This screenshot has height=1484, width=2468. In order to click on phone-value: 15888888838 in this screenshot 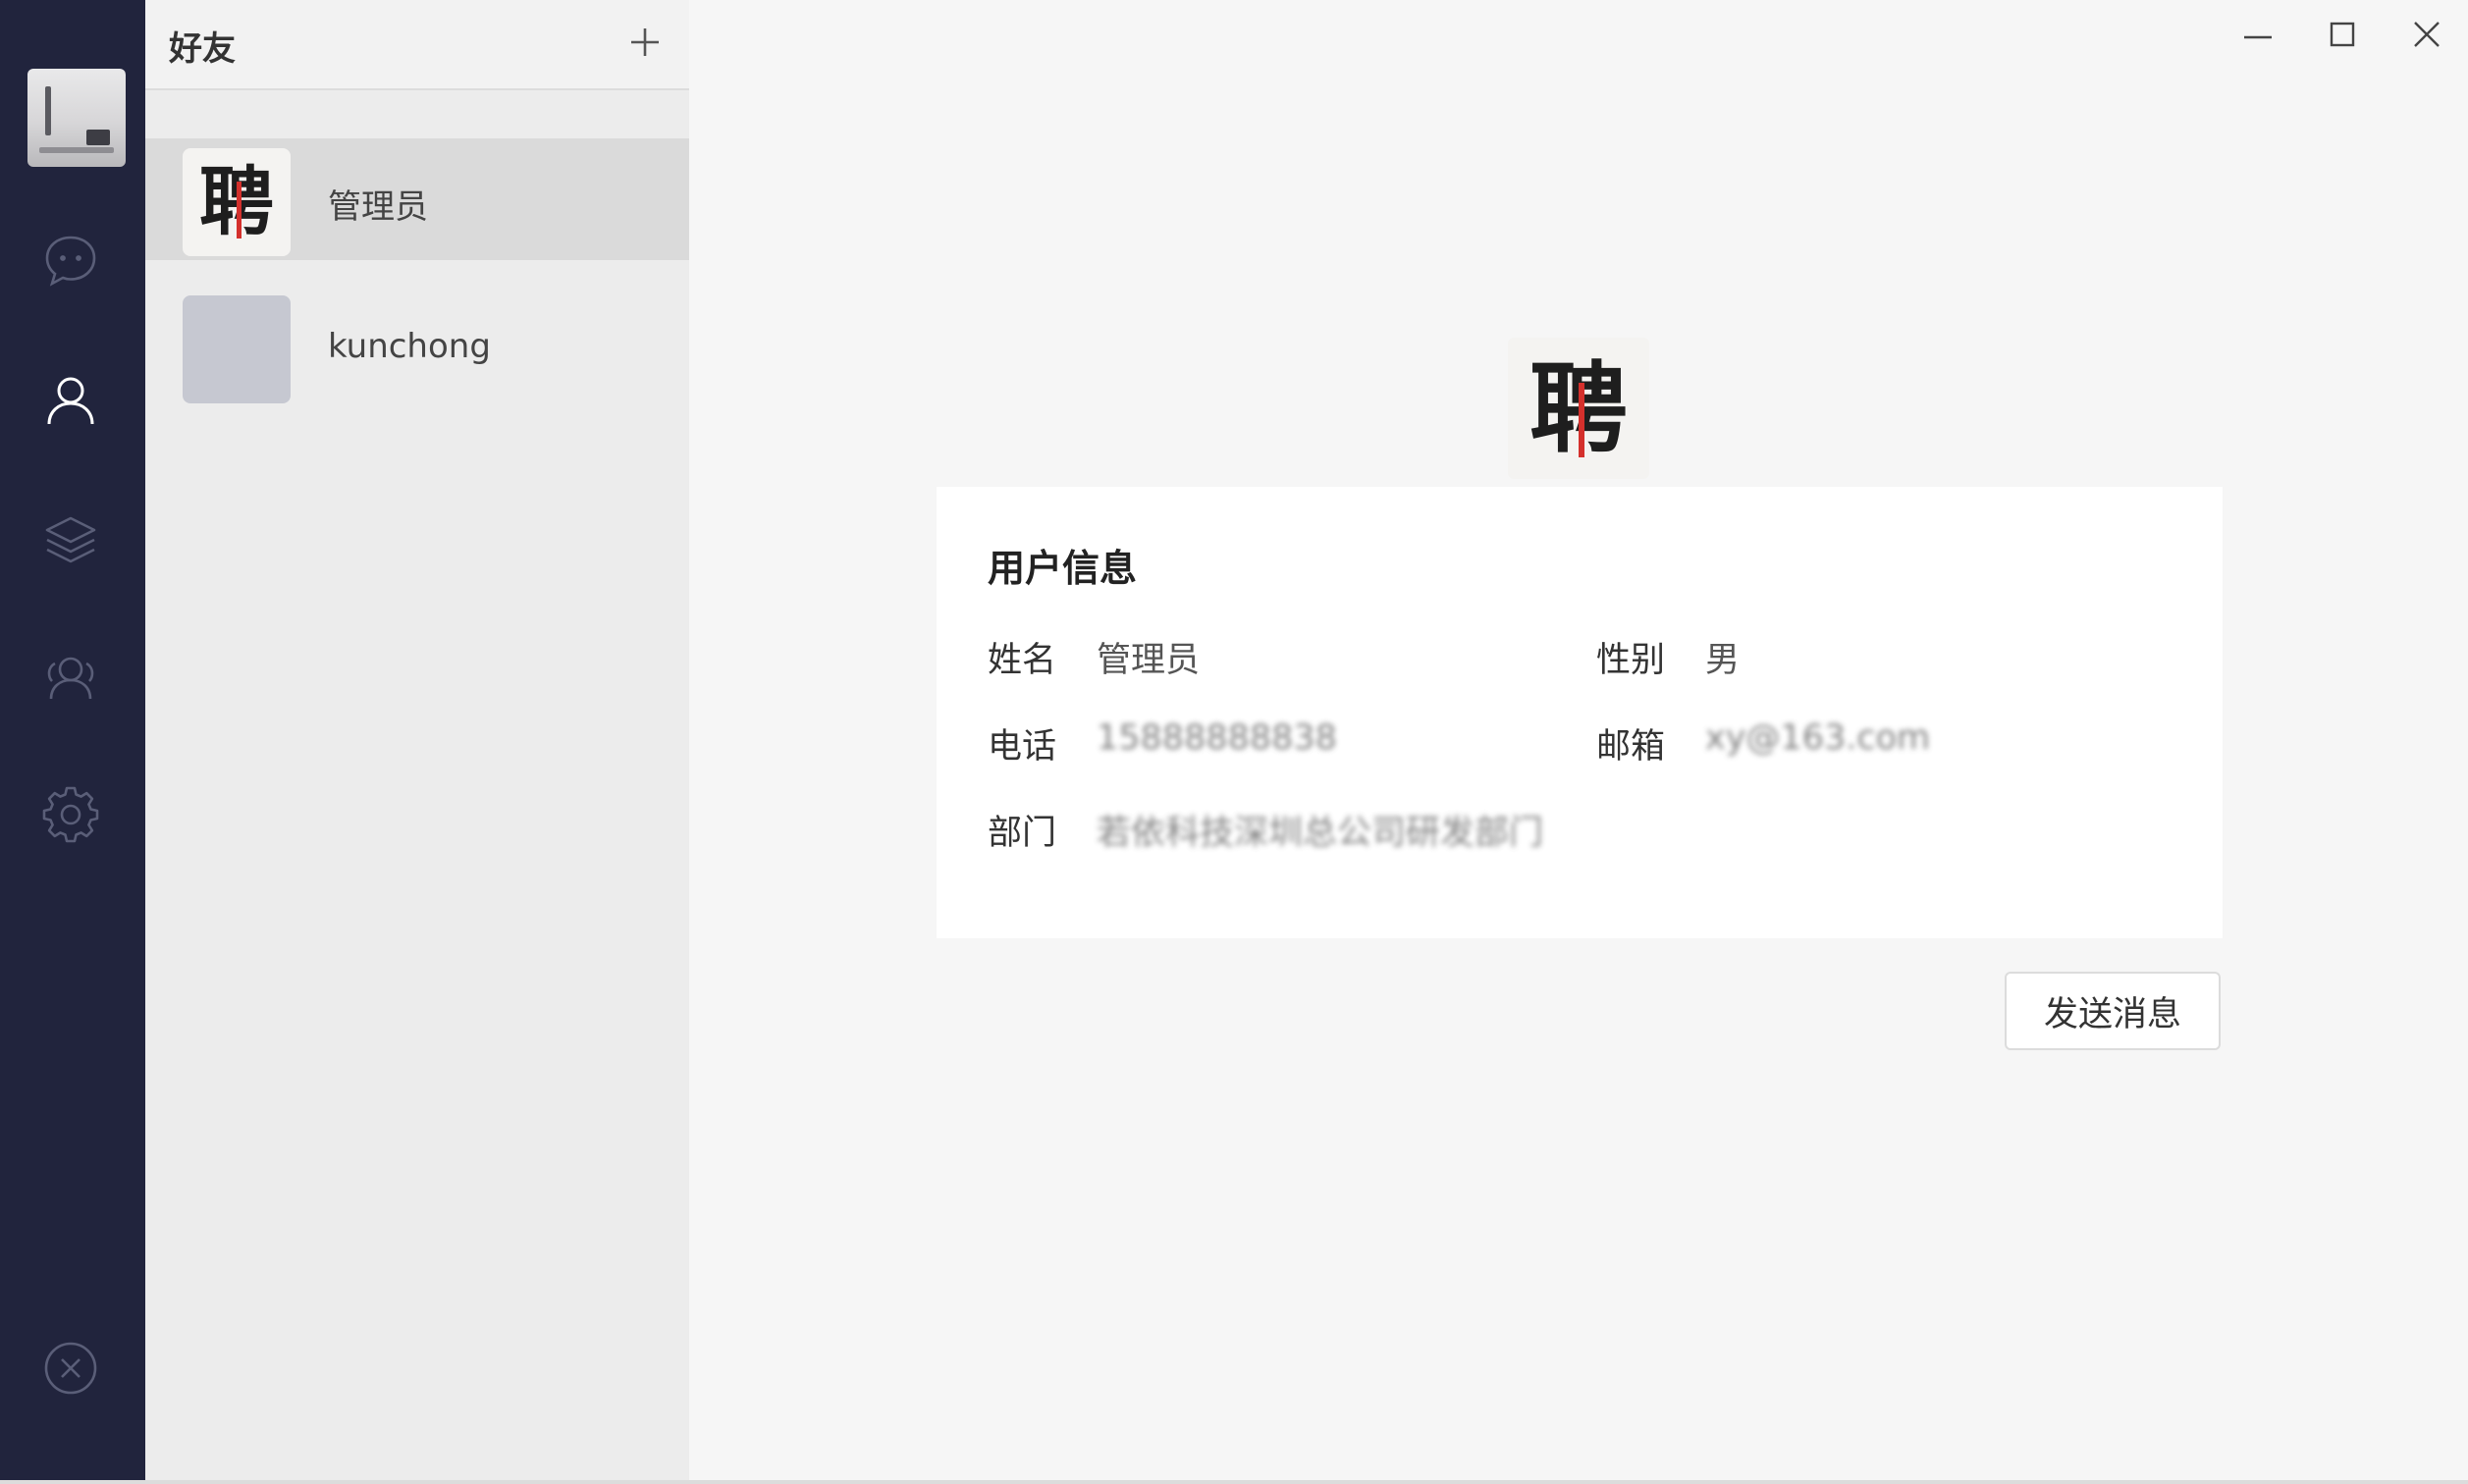, I will do `click(1217, 738)`.